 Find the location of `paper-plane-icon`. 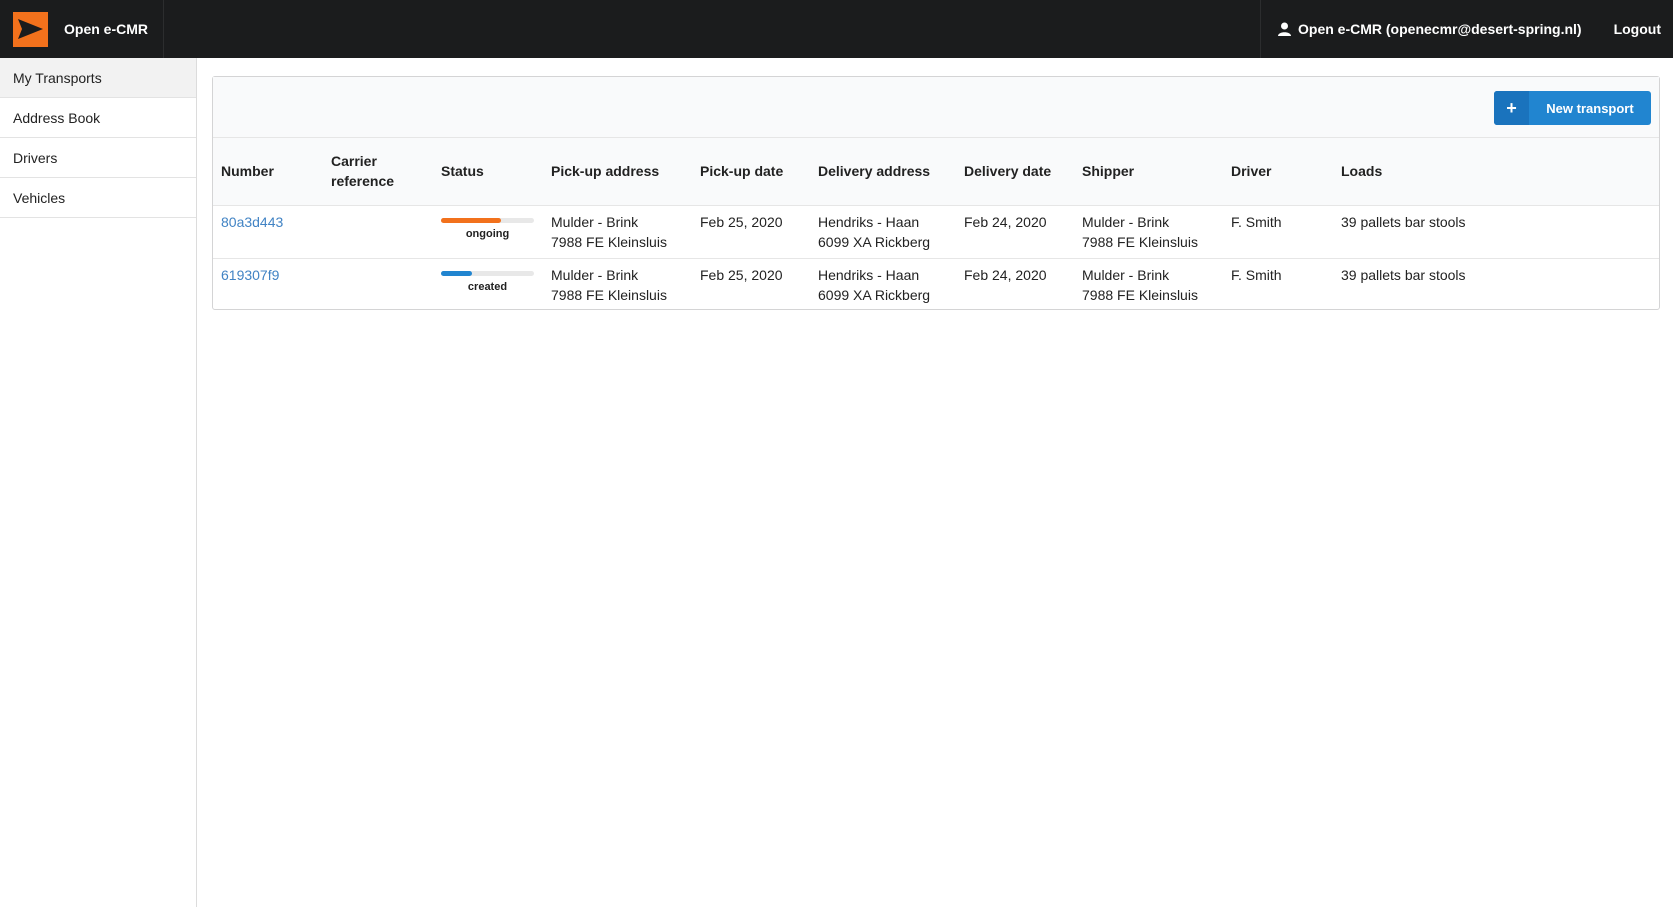

paper-plane-icon is located at coordinates (30, 29).